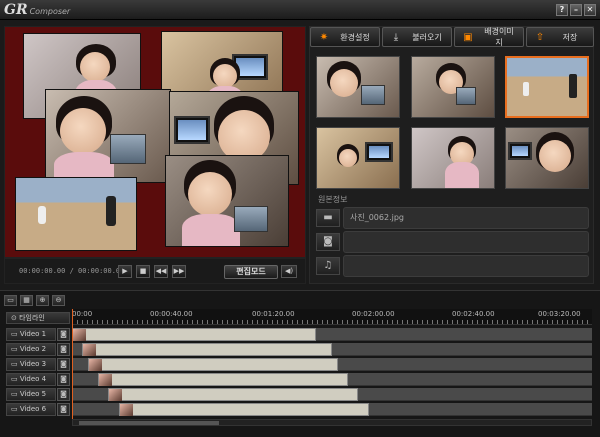 The image size is (600, 437). I want to click on edit-mode-button: 편집모드, so click(251, 272).